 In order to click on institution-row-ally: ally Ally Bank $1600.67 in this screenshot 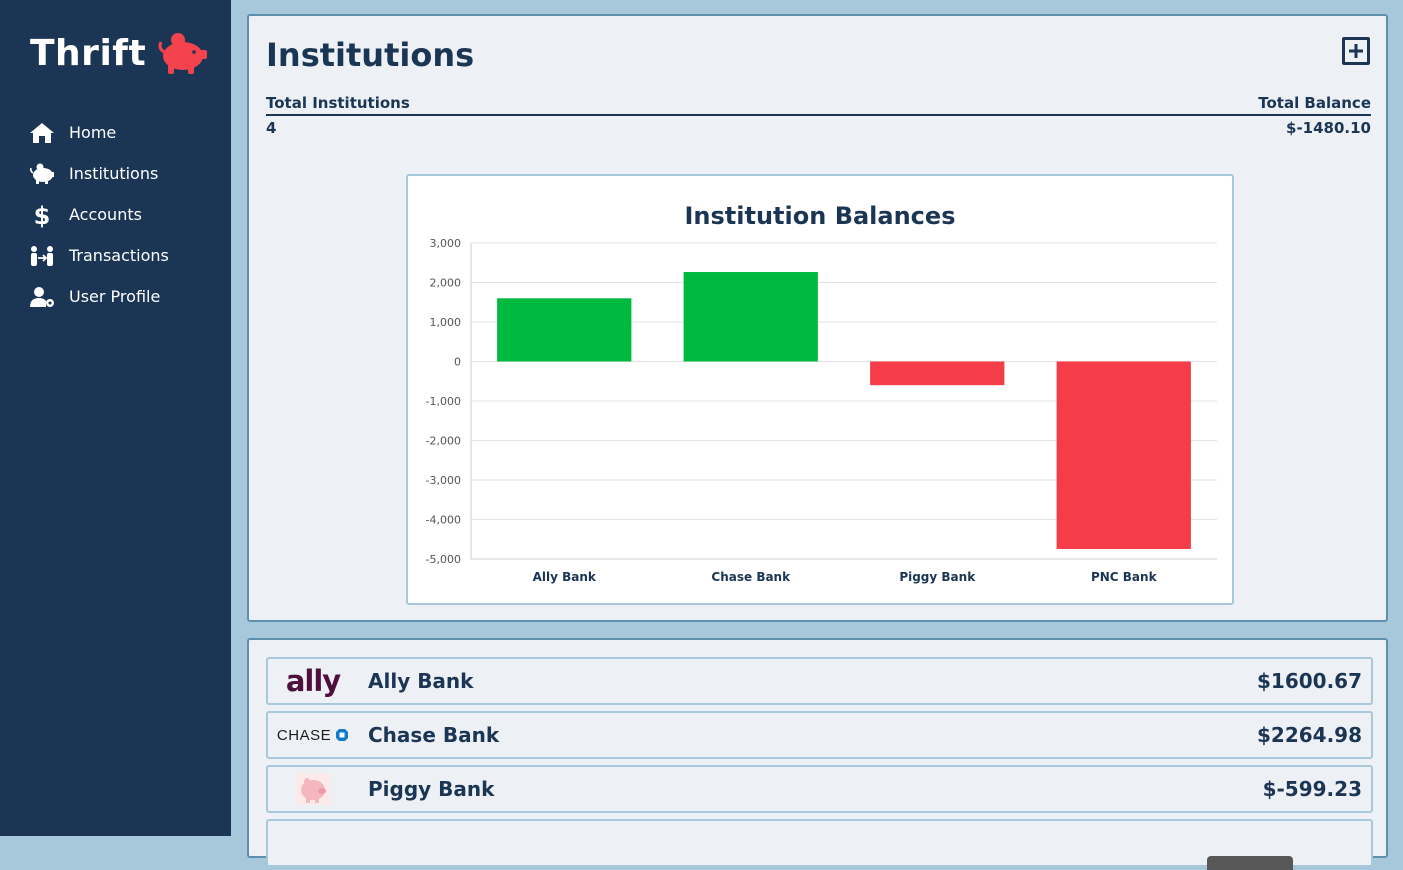, I will do `click(819, 681)`.